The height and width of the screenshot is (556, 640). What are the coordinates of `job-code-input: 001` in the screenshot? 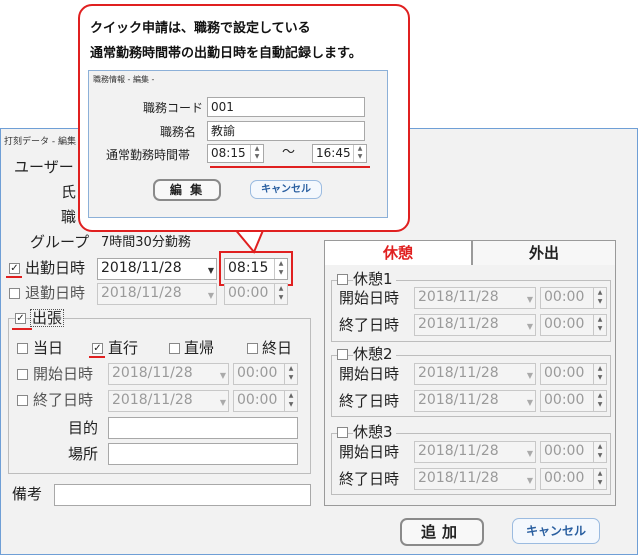 It's located at (286, 107).